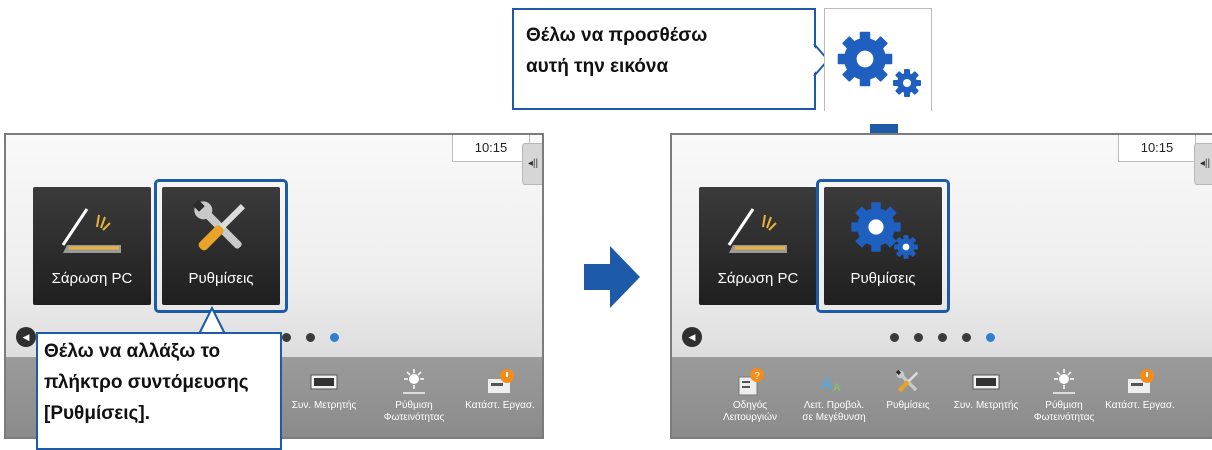 Image resolution: width=1212 pixels, height=450 pixels. Describe the element at coordinates (617, 51) in the screenshot. I see `top-callout-text: Θέλω να προσθέσω αυτή την εικόνα` at that location.